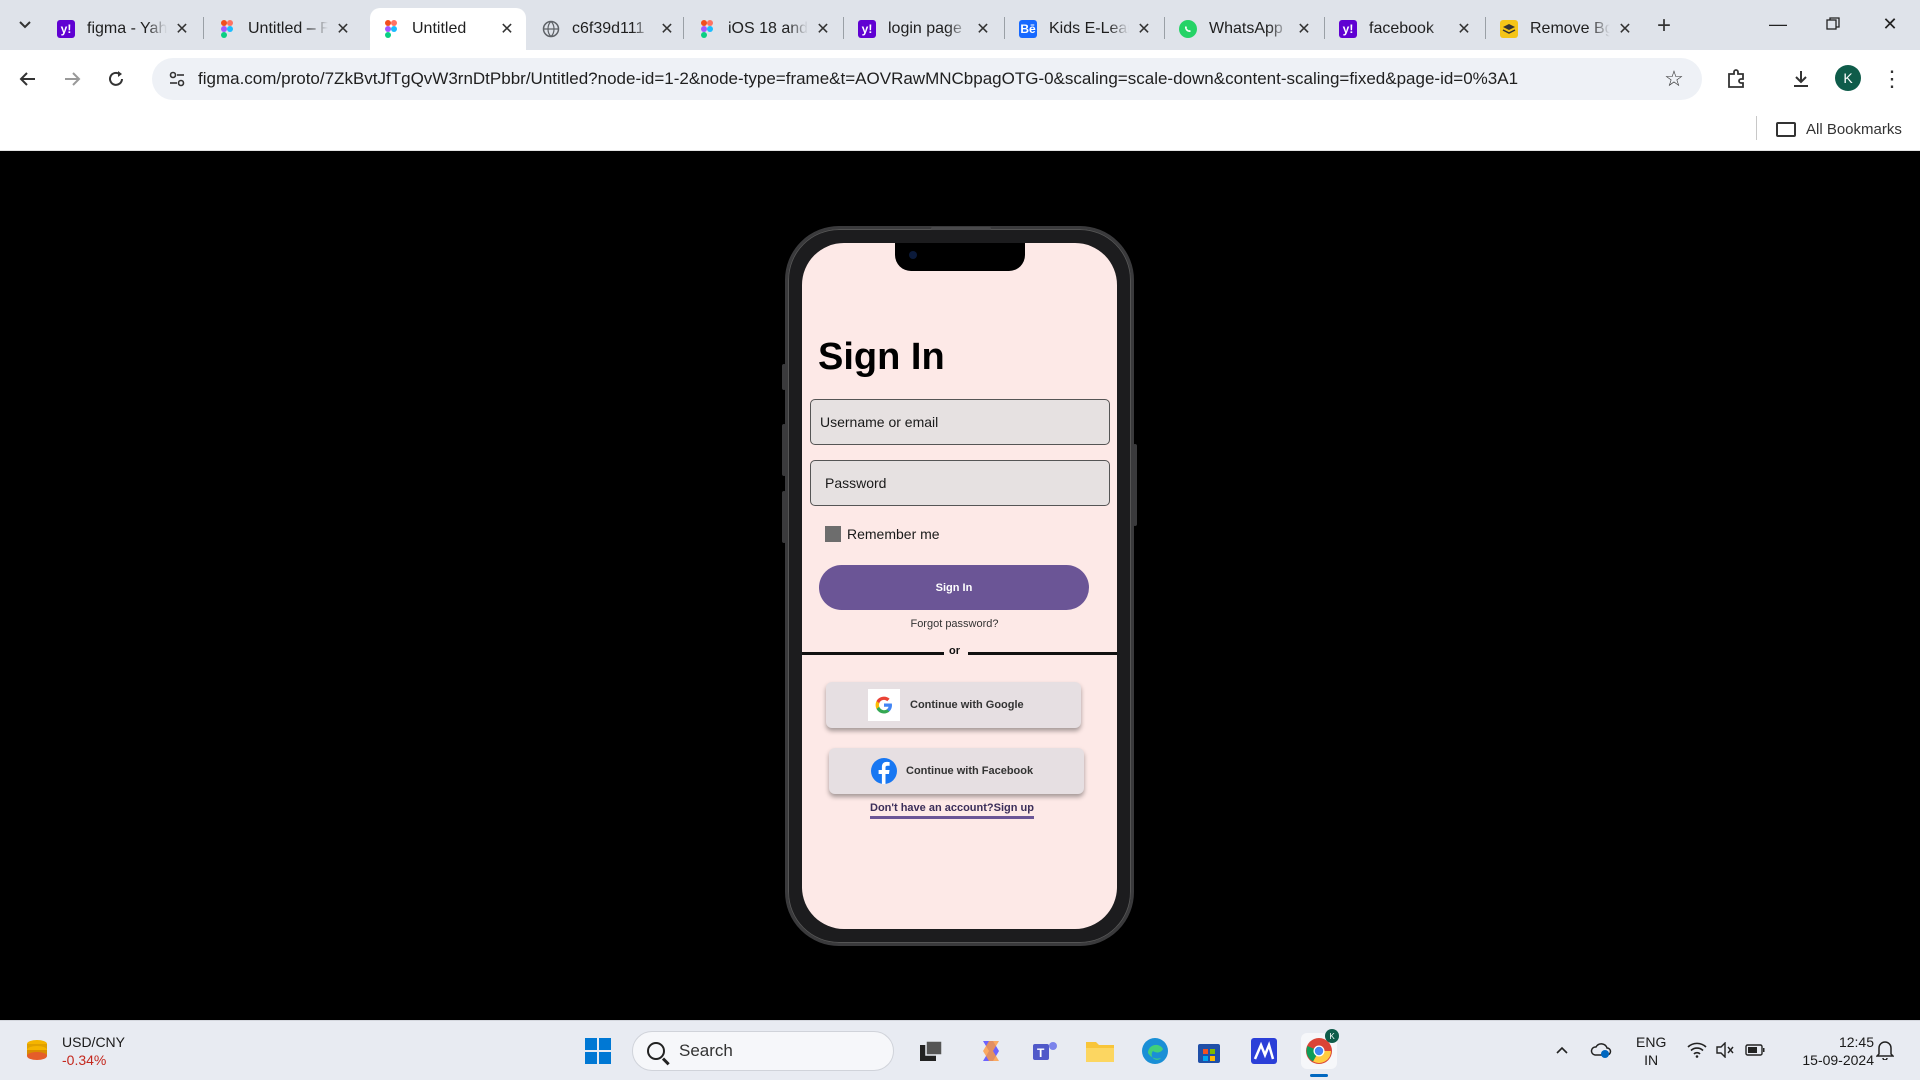 Image resolution: width=1920 pixels, height=1080 pixels. Describe the element at coordinates (1848, 78) in the screenshot. I see `profile-avatar: K` at that location.